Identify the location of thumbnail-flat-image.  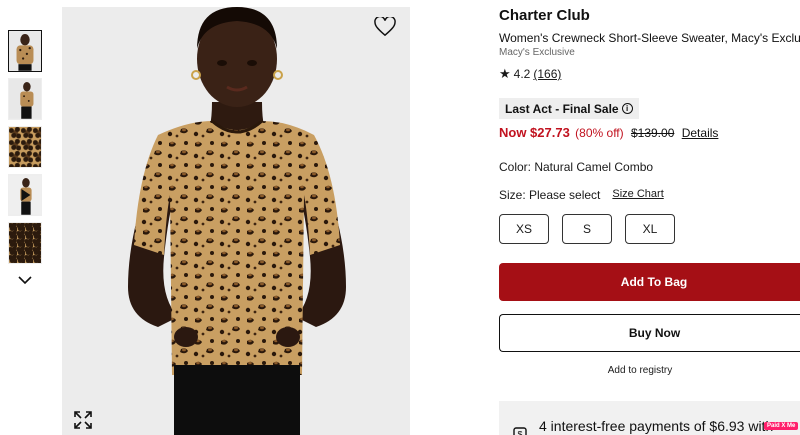
(25, 147).